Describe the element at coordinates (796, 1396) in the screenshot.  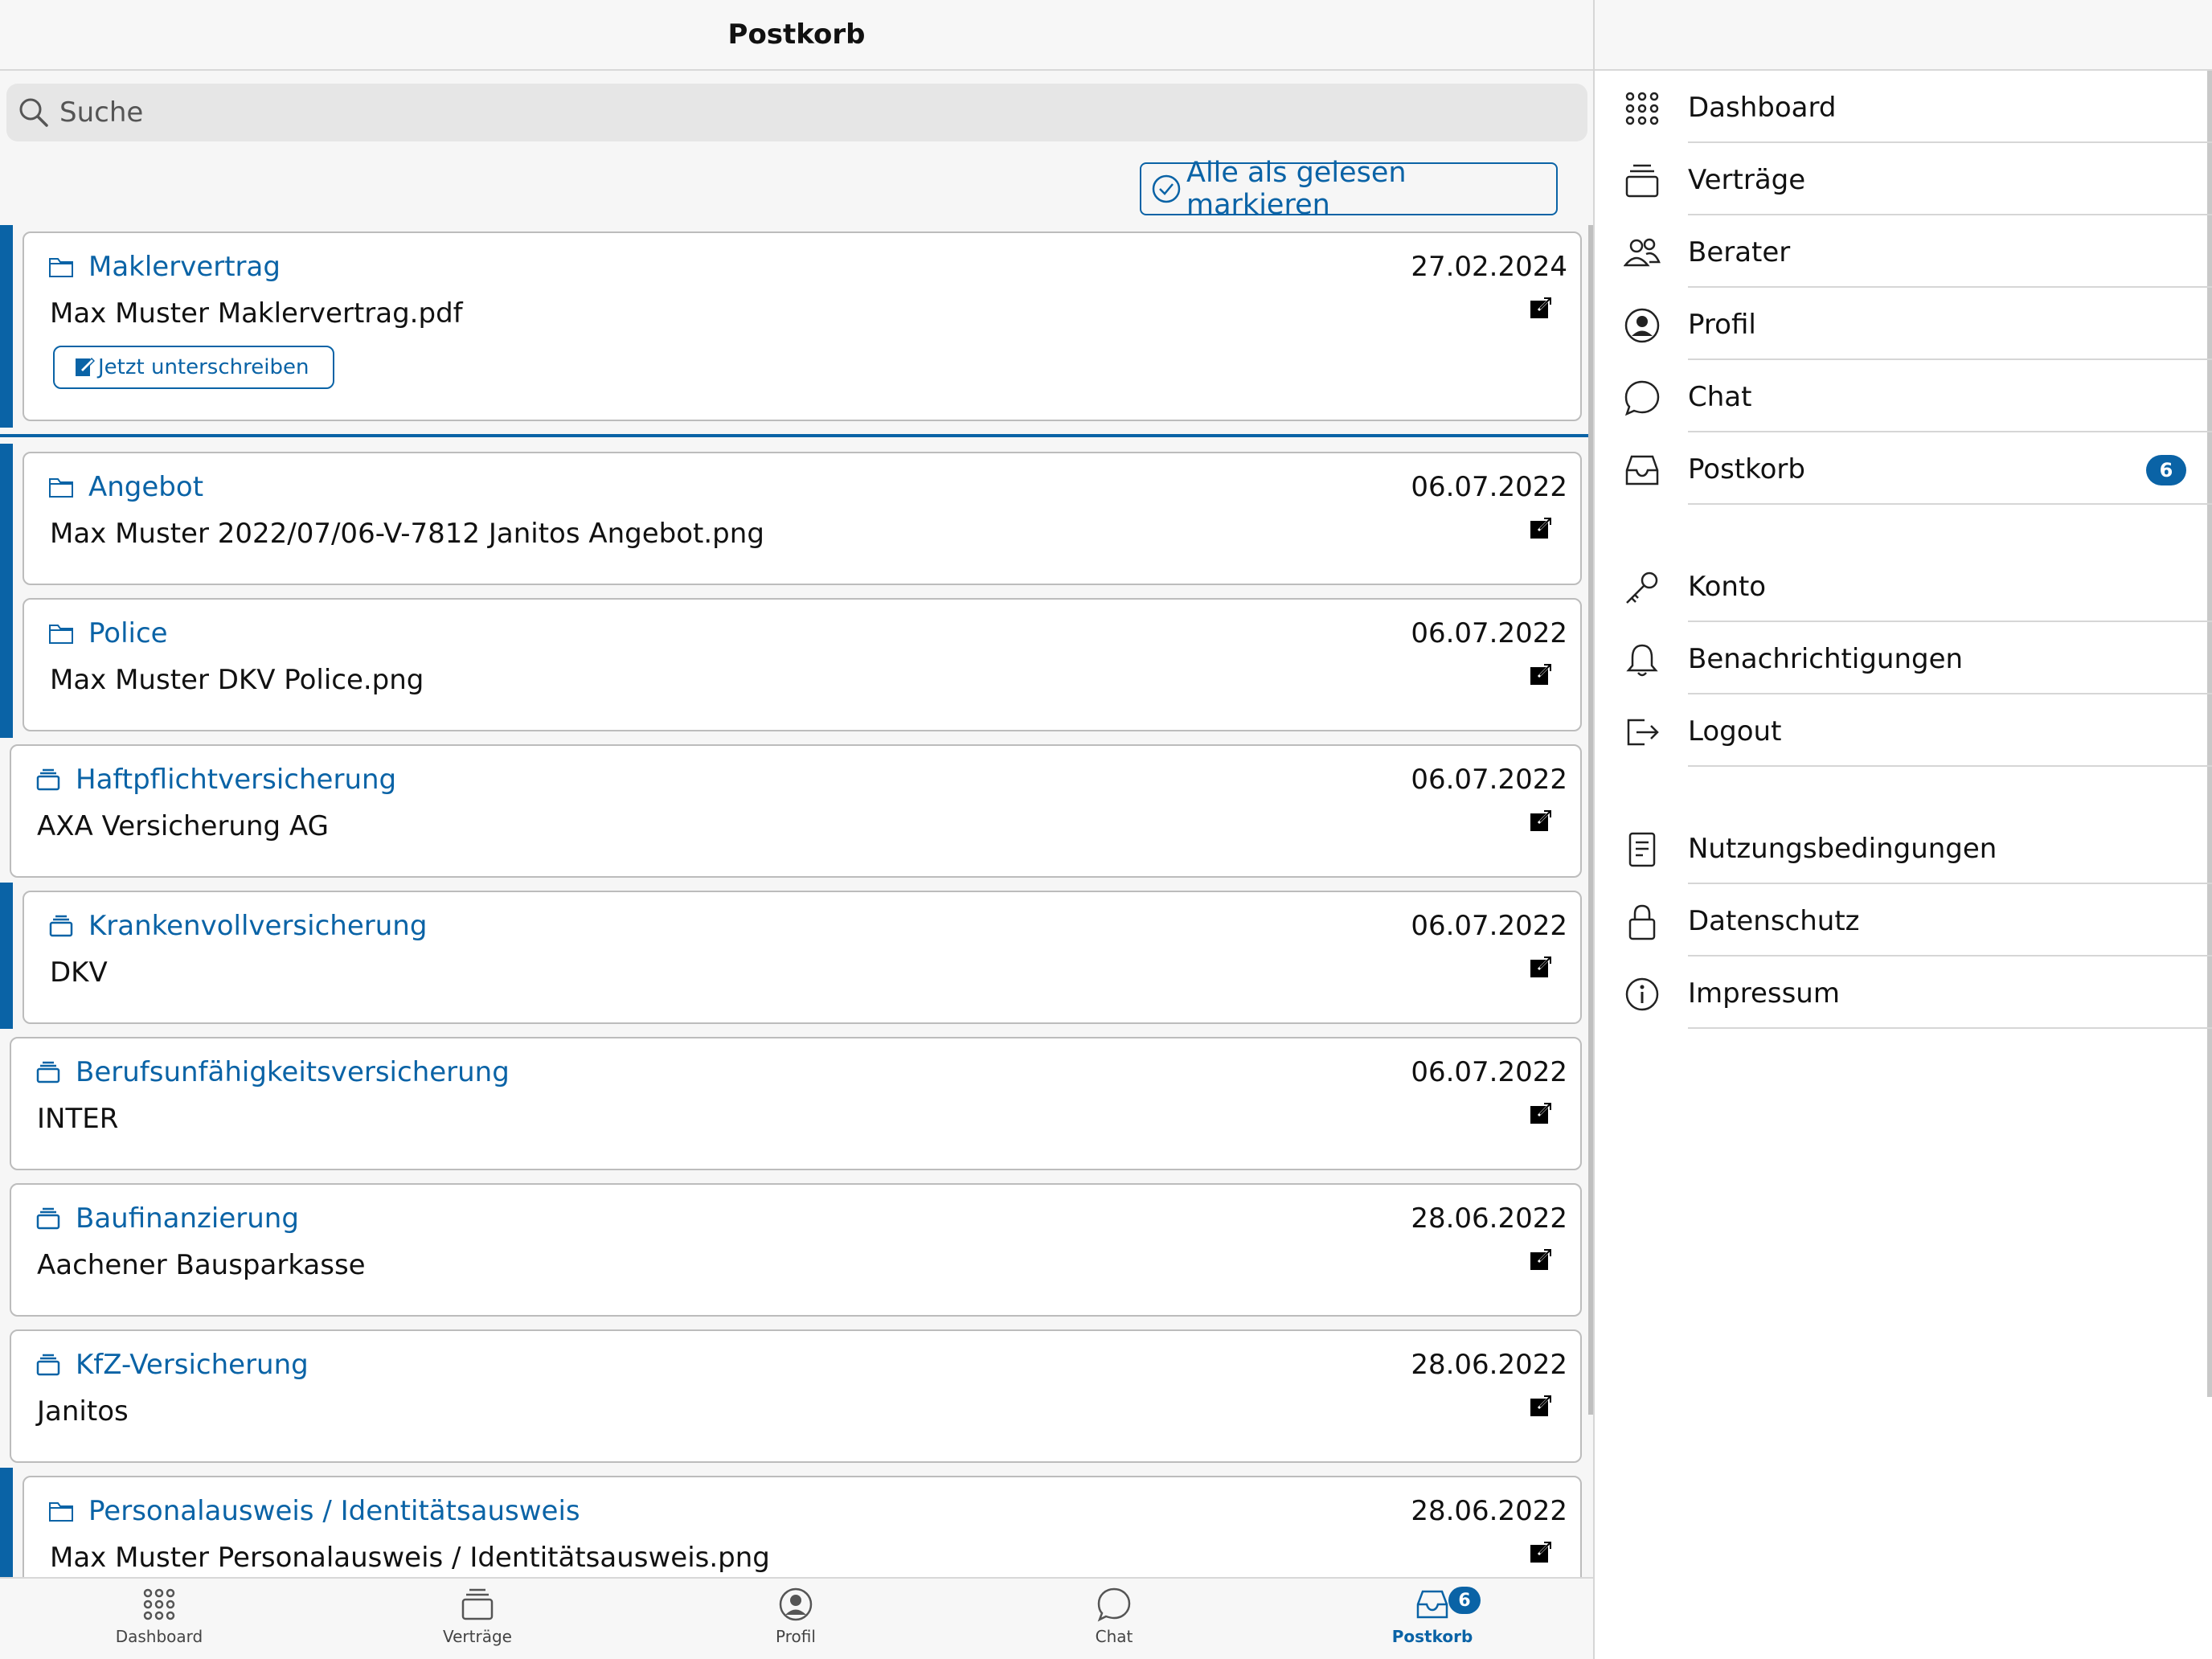
I see `message-card: KfZ-Versicherung Janitos 28.06.2022` at that location.